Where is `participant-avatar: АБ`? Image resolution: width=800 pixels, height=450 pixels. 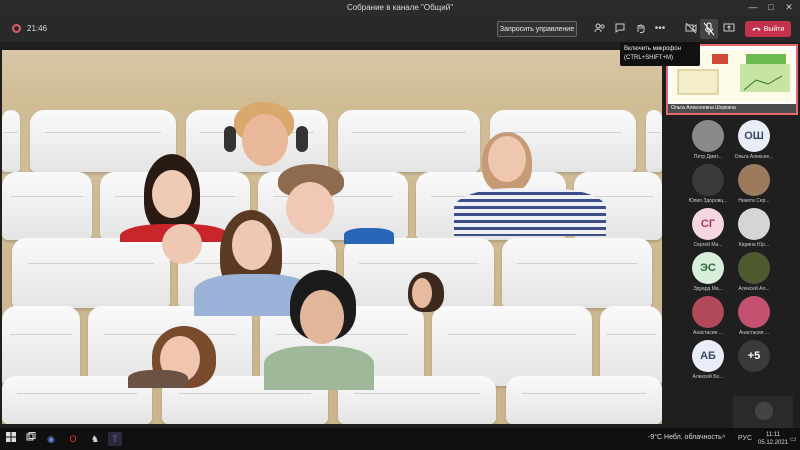
participant-avatar: АБ is located at coordinates (708, 356).